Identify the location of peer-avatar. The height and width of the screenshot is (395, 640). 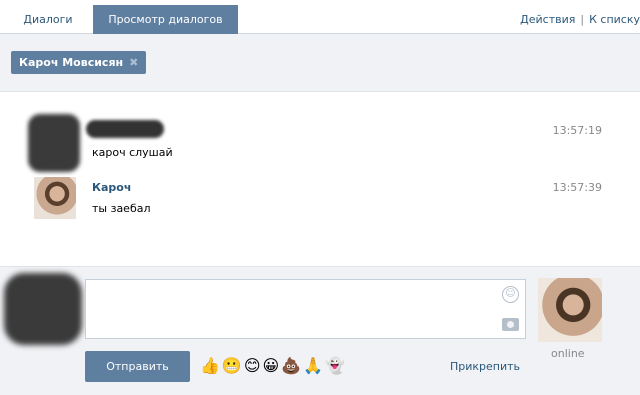
(570, 310).